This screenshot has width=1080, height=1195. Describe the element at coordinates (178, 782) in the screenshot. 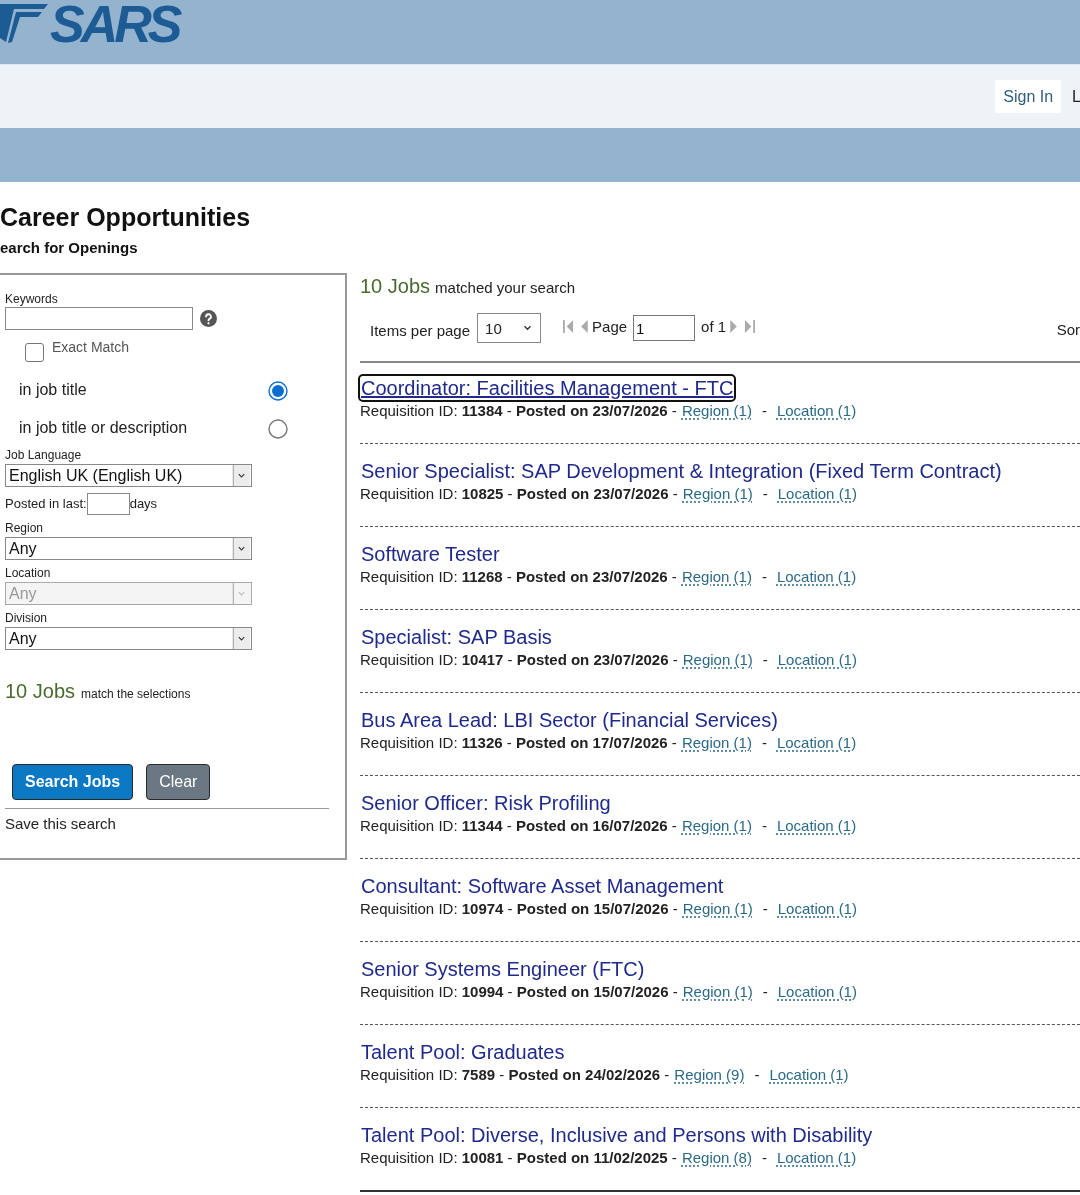

I see `clear-button: Clear` at that location.